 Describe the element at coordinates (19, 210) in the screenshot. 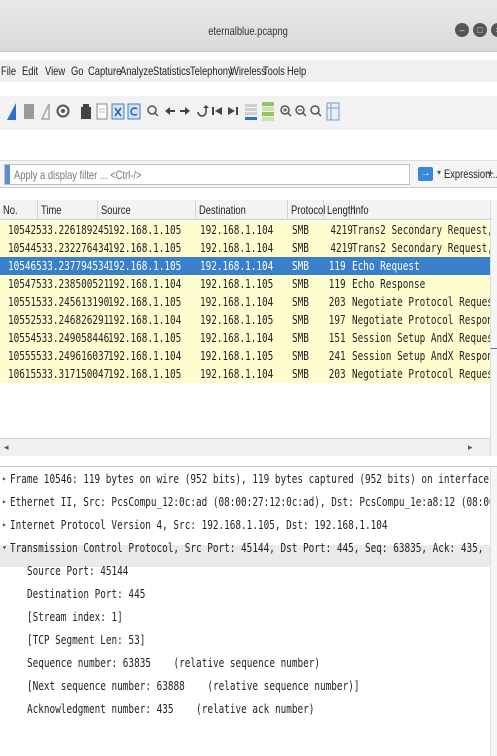

I see `column-header-no: No.` at that location.